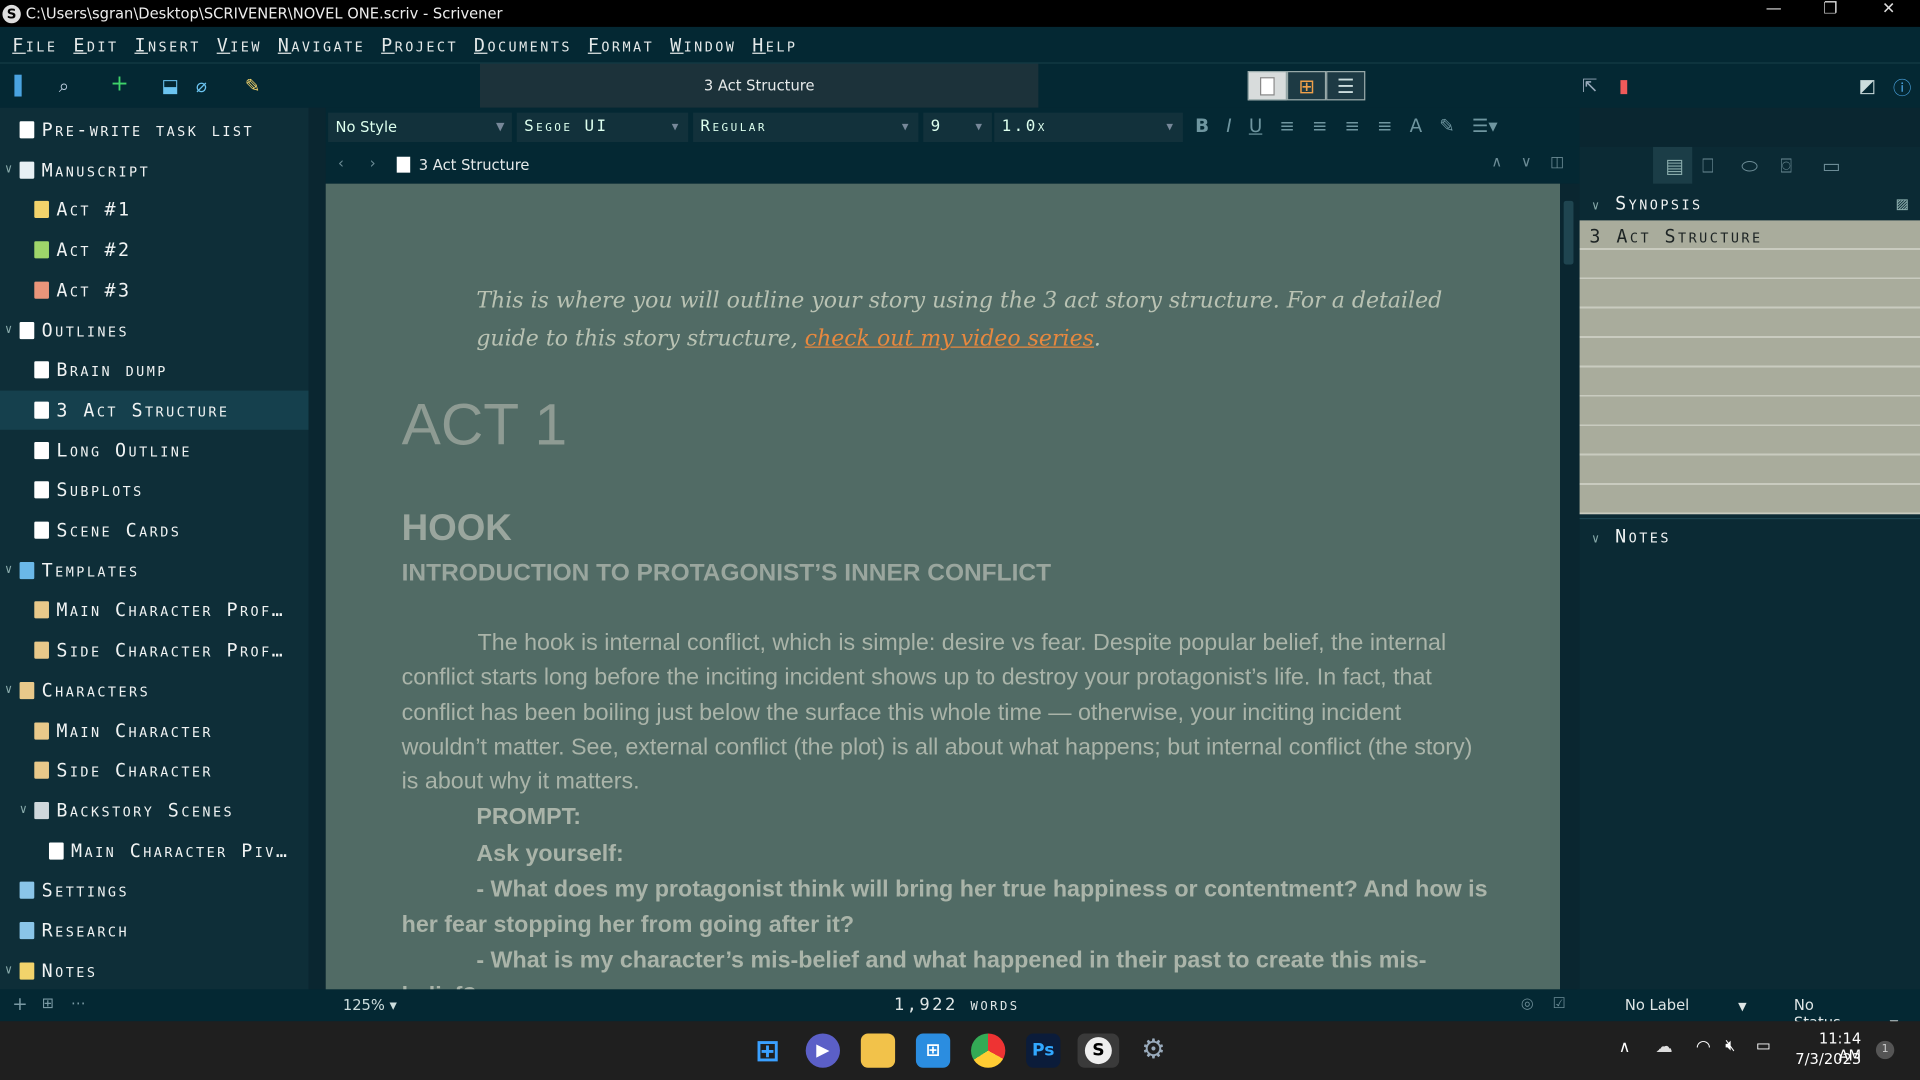 The image size is (1920, 1080). I want to click on teams-chat-icon: ▶, so click(822, 1050).